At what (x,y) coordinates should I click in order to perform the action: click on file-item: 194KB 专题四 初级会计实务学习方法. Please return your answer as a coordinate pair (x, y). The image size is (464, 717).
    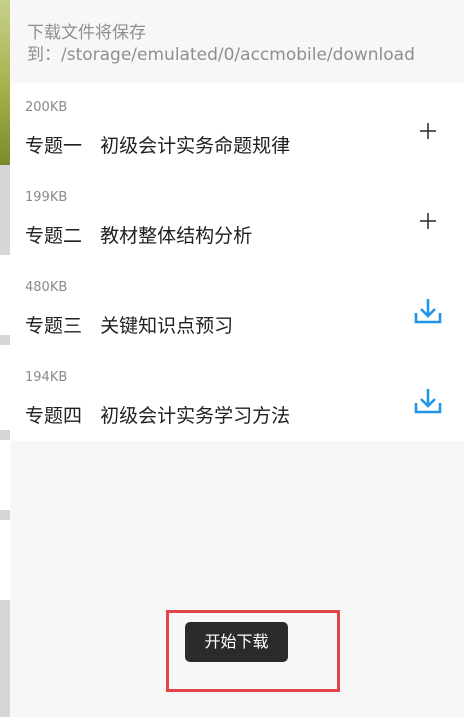
    Looking at the image, I should click on (237, 398).